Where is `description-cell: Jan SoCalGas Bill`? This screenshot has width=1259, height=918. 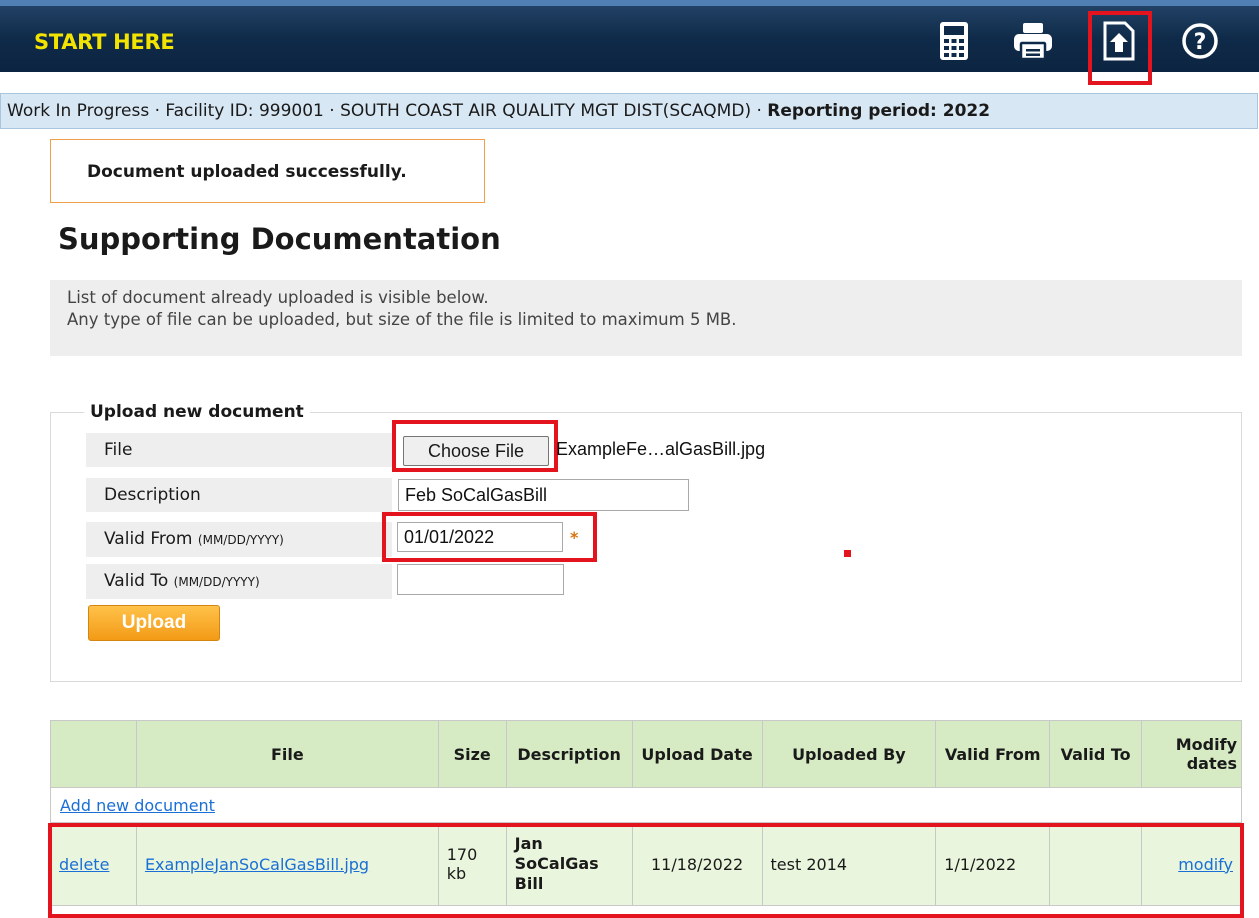 description-cell: Jan SoCalGas Bill is located at coordinates (569, 864).